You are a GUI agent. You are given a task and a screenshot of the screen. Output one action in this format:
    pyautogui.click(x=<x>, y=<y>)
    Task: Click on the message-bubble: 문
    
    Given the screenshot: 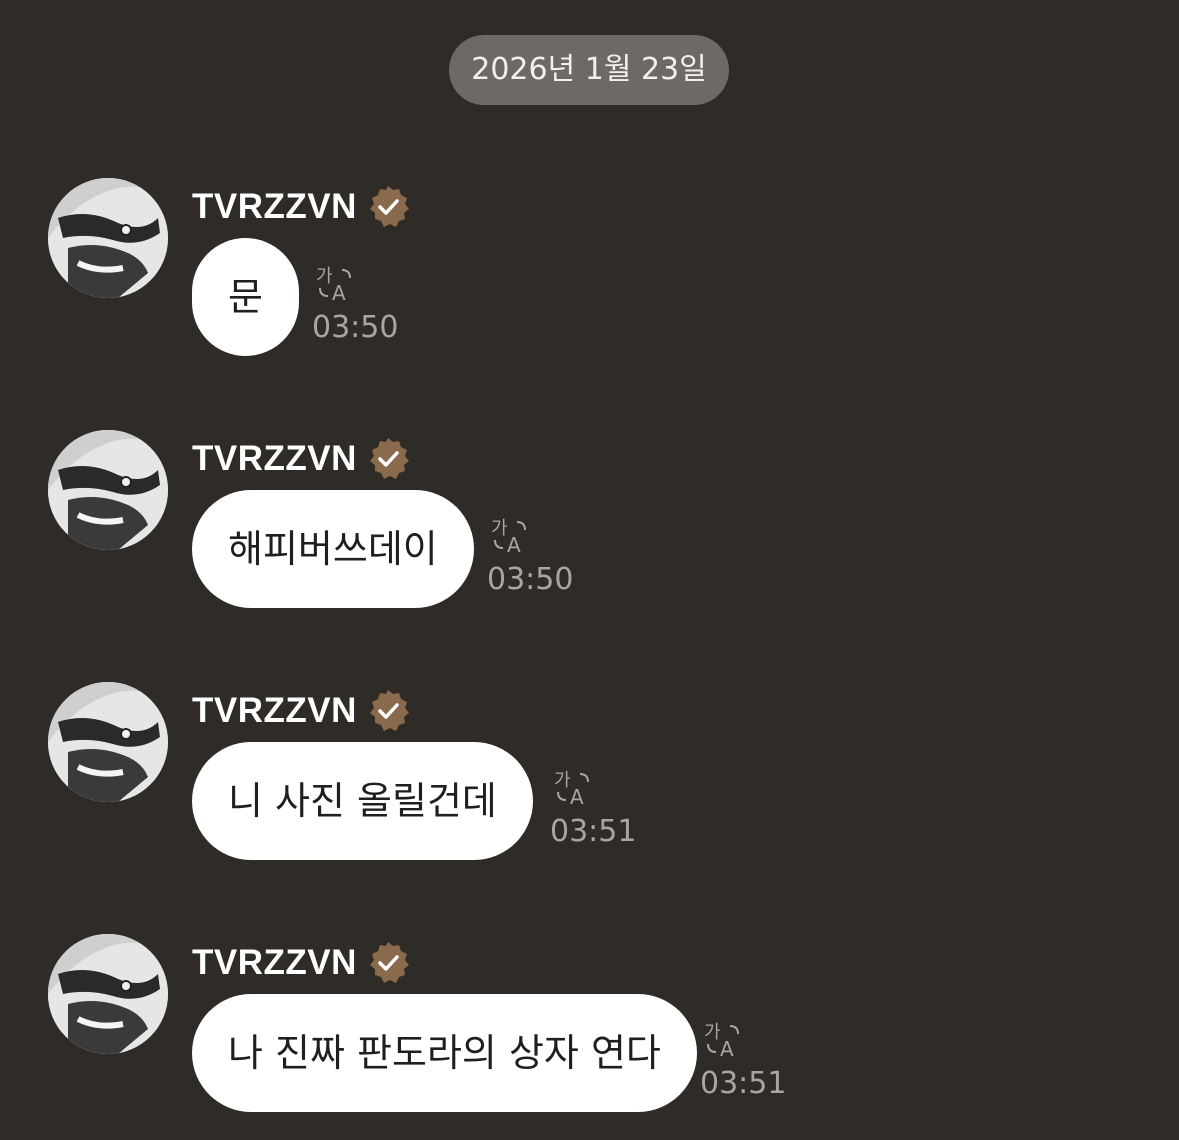 What is the action you would take?
    pyautogui.click(x=245, y=297)
    